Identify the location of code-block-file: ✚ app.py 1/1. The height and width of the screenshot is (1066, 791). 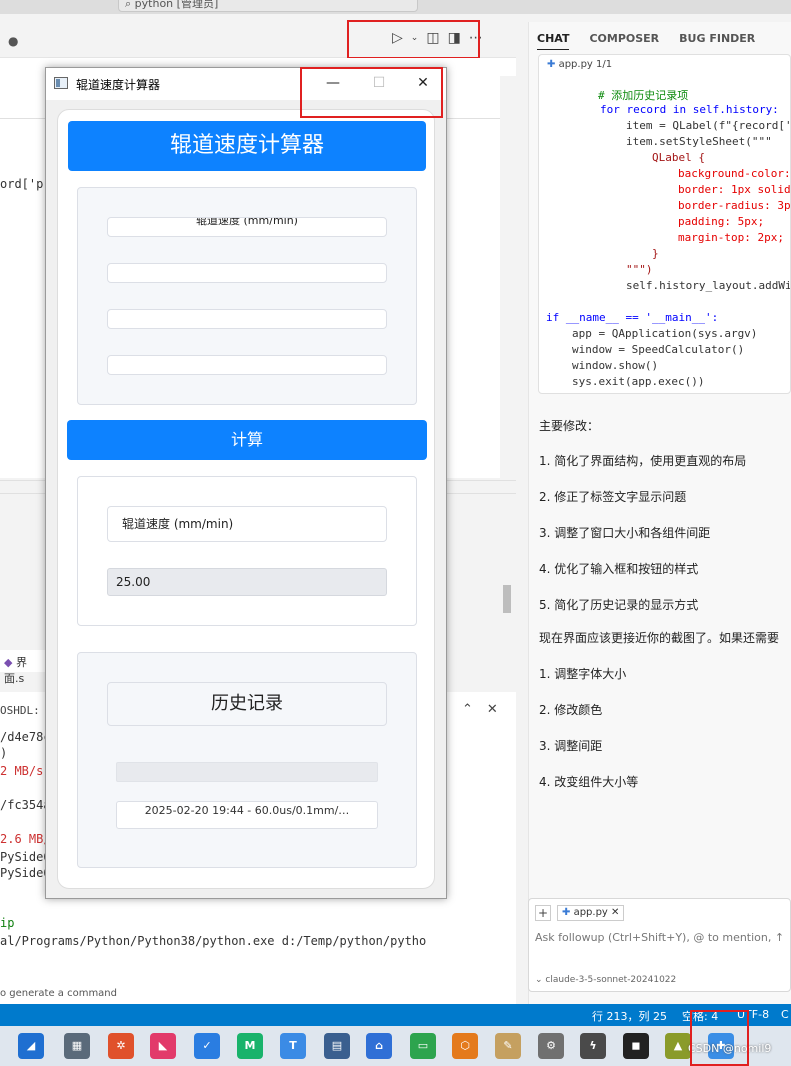
(579, 64).